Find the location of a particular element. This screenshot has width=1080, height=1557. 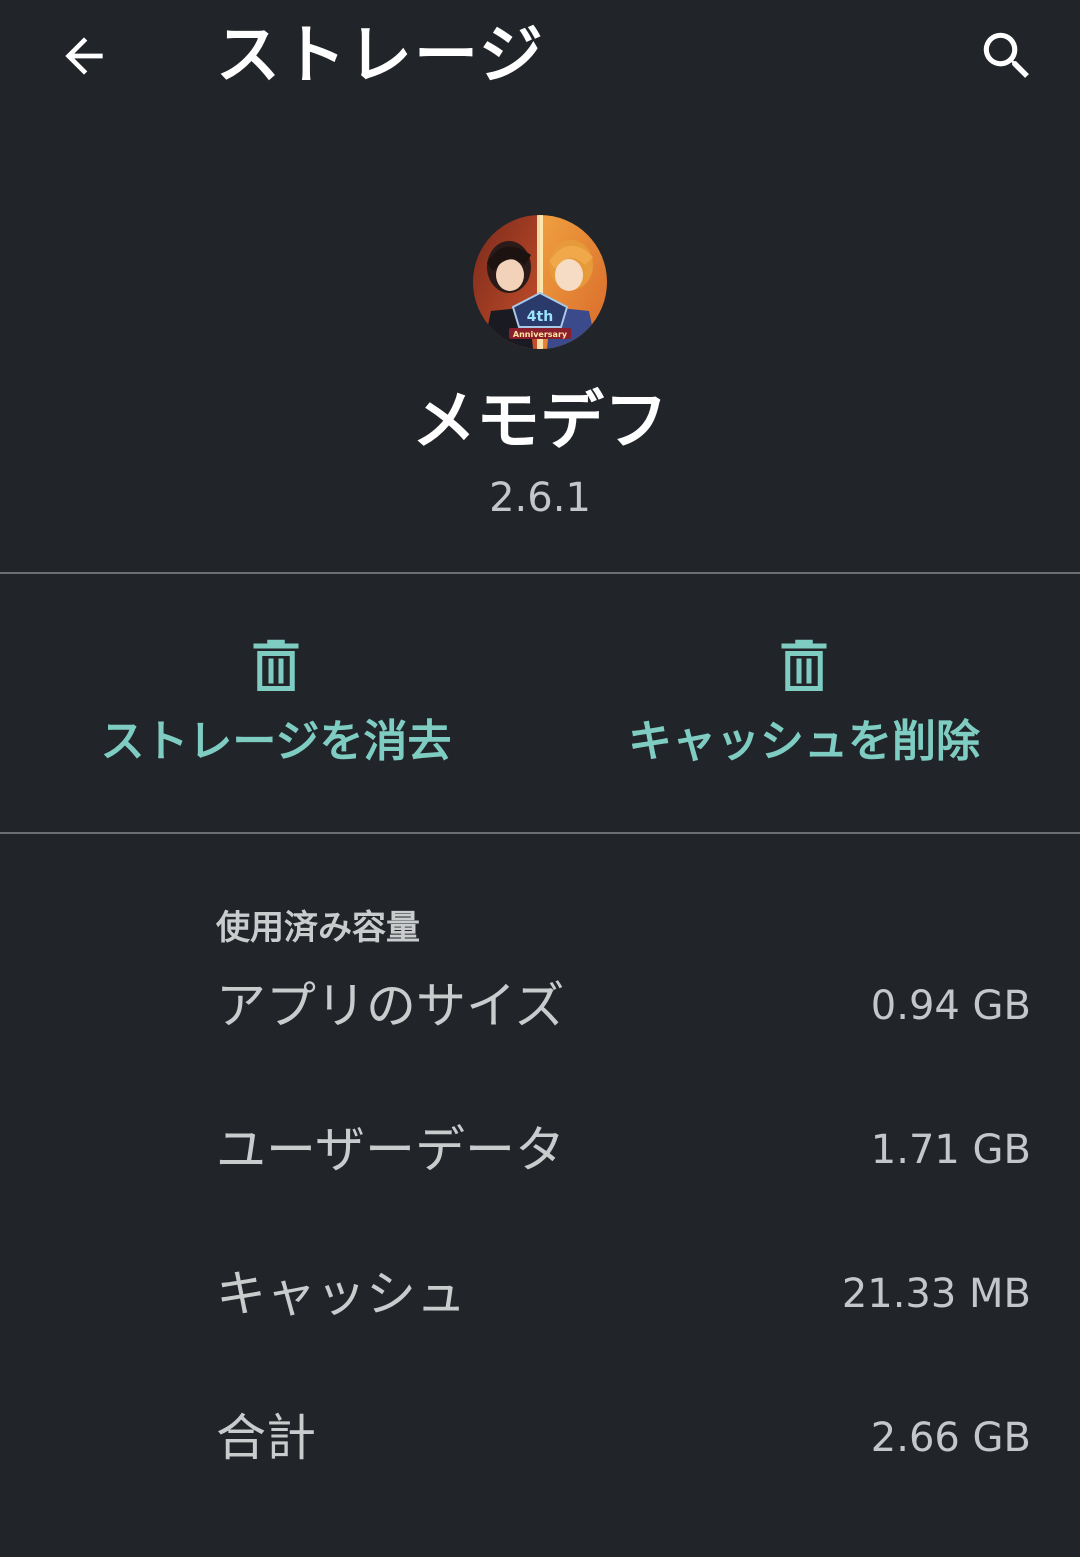

clear-cache-label: キャッシュを削除 is located at coordinates (804, 741).